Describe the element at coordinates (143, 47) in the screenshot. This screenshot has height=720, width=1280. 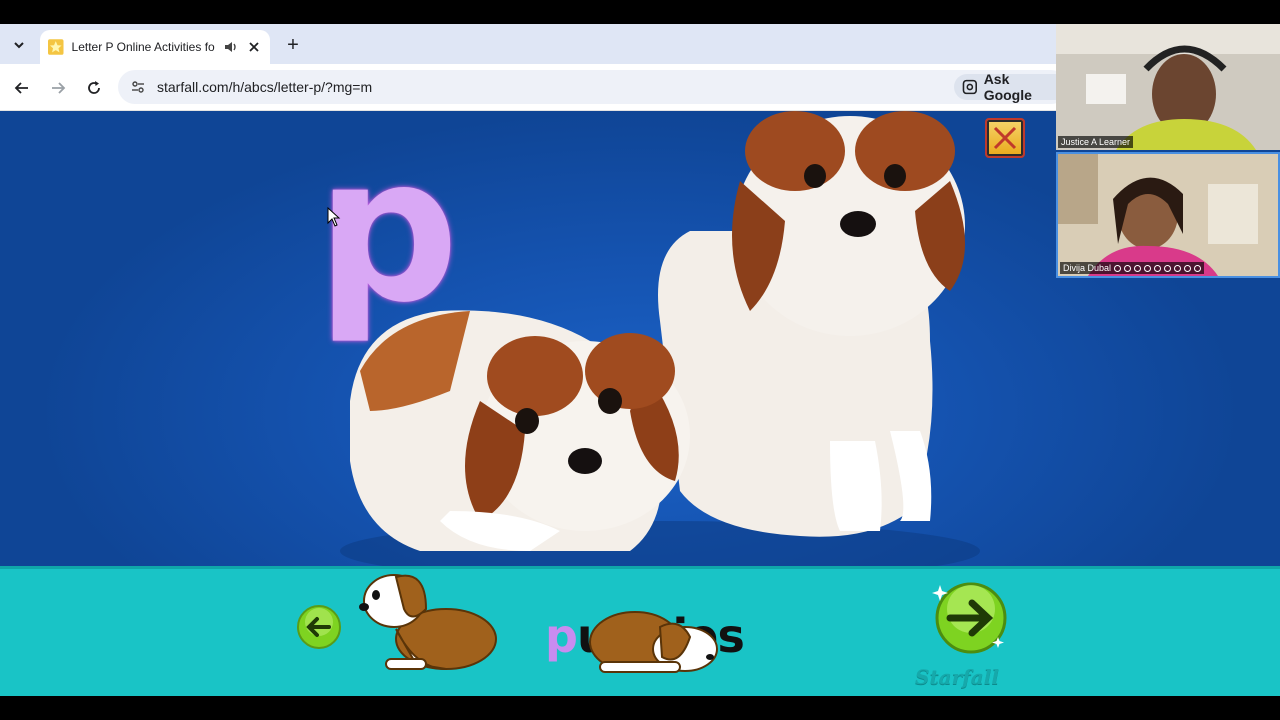
I see `tab-title: Letter P Online Activities for` at that location.